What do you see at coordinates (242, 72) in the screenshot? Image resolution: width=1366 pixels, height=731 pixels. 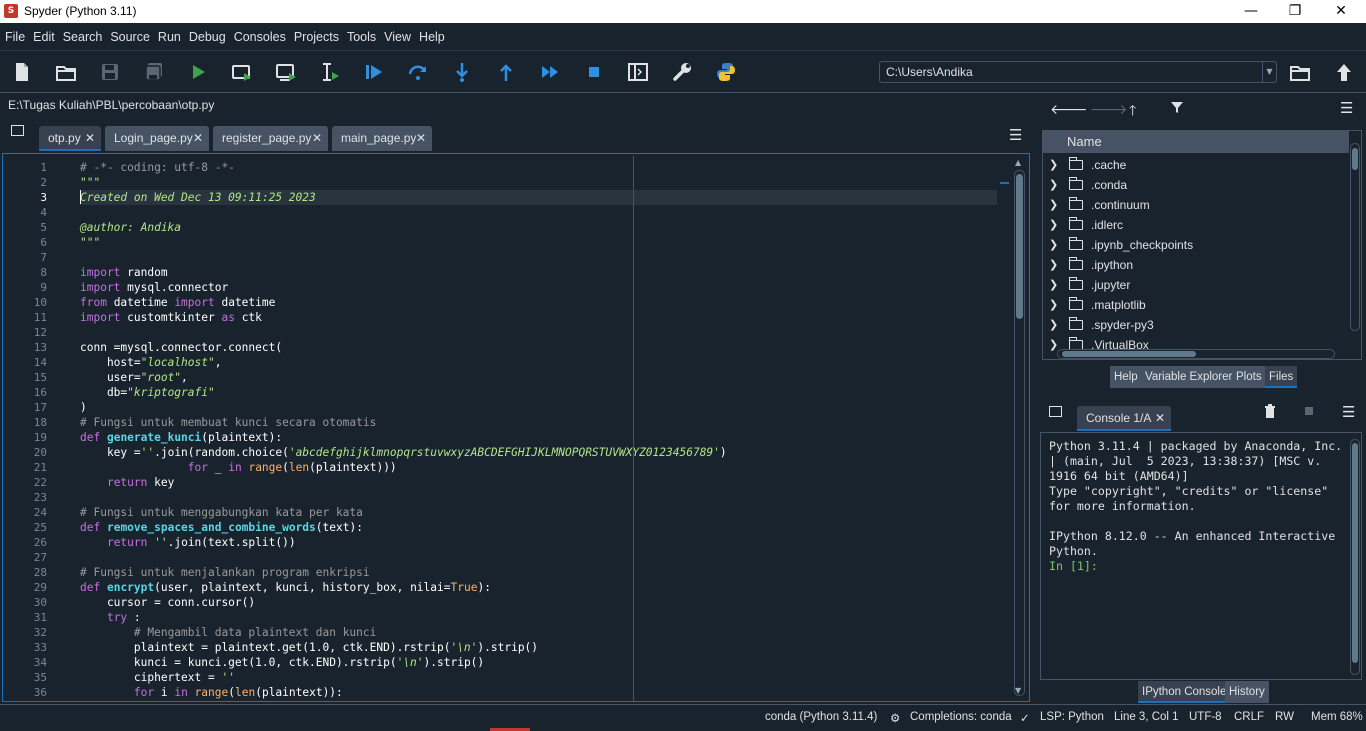 I see `run-cell-icon` at bounding box center [242, 72].